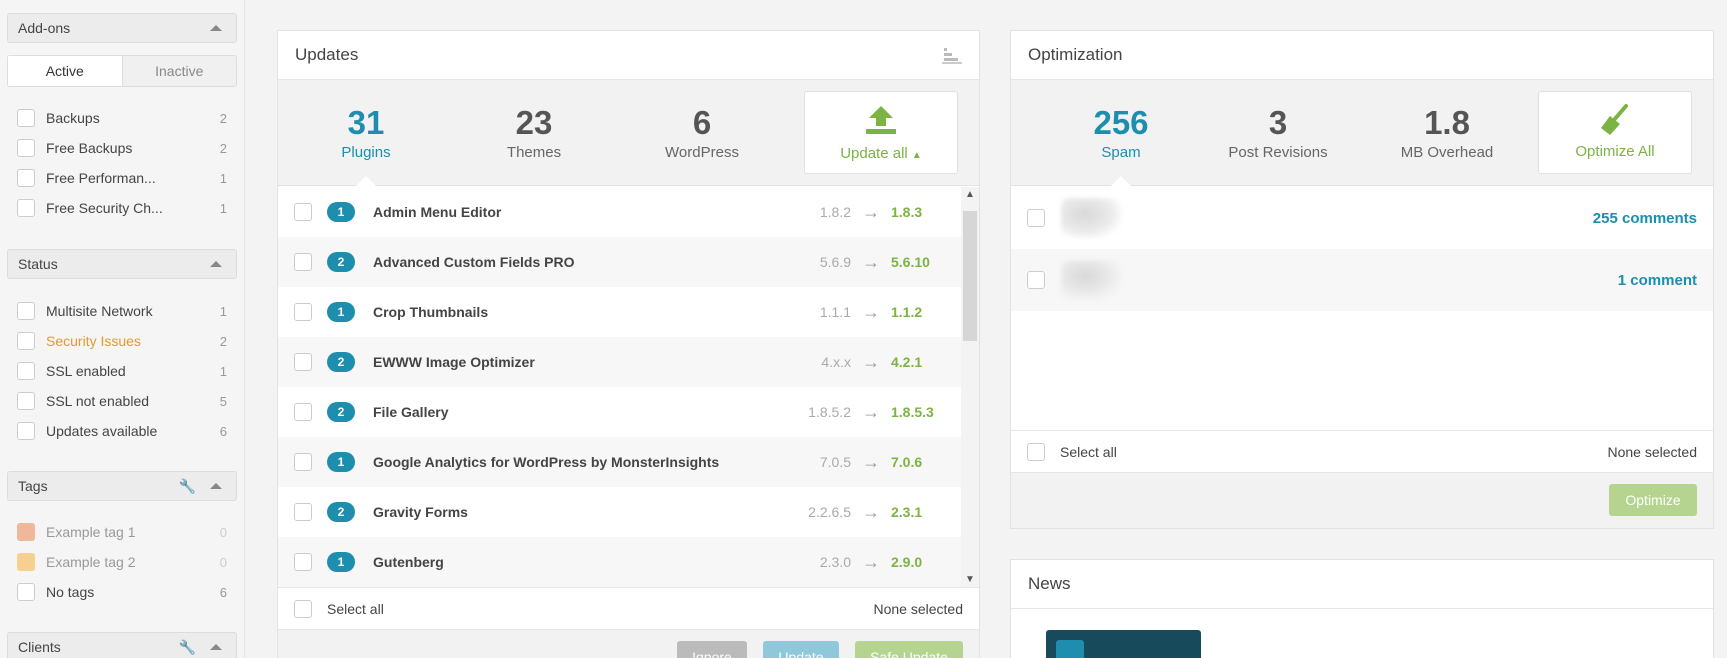 The image size is (1727, 658). Describe the element at coordinates (907, 562) in the screenshot. I see `new-version: 2.9.0` at that location.